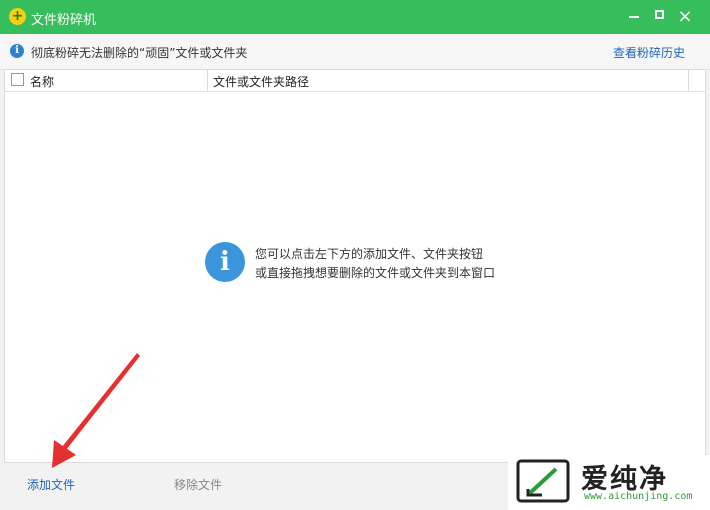 The width and height of the screenshot is (710, 510). Describe the element at coordinates (355, 17) in the screenshot. I see `title-bar: + 文件粉碎机 ×` at that location.